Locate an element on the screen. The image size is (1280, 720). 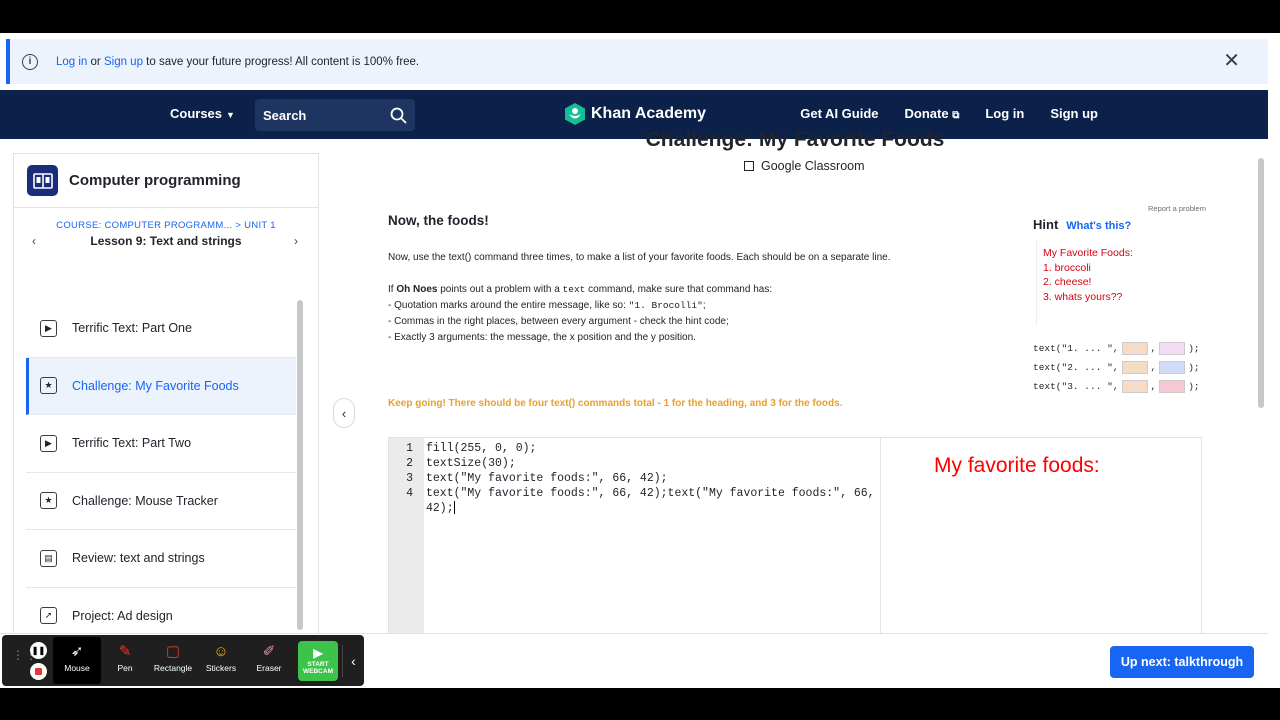
close-icon: ✕ is located at coordinates (1231, 61).